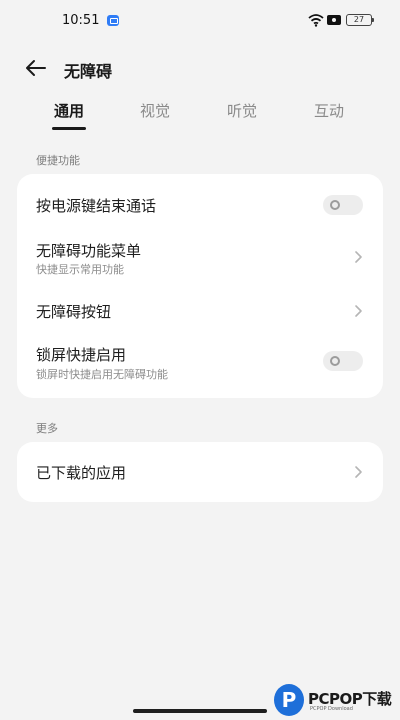 This screenshot has width=400, height=720. I want to click on row-title: 已下载的应用, so click(81, 473).